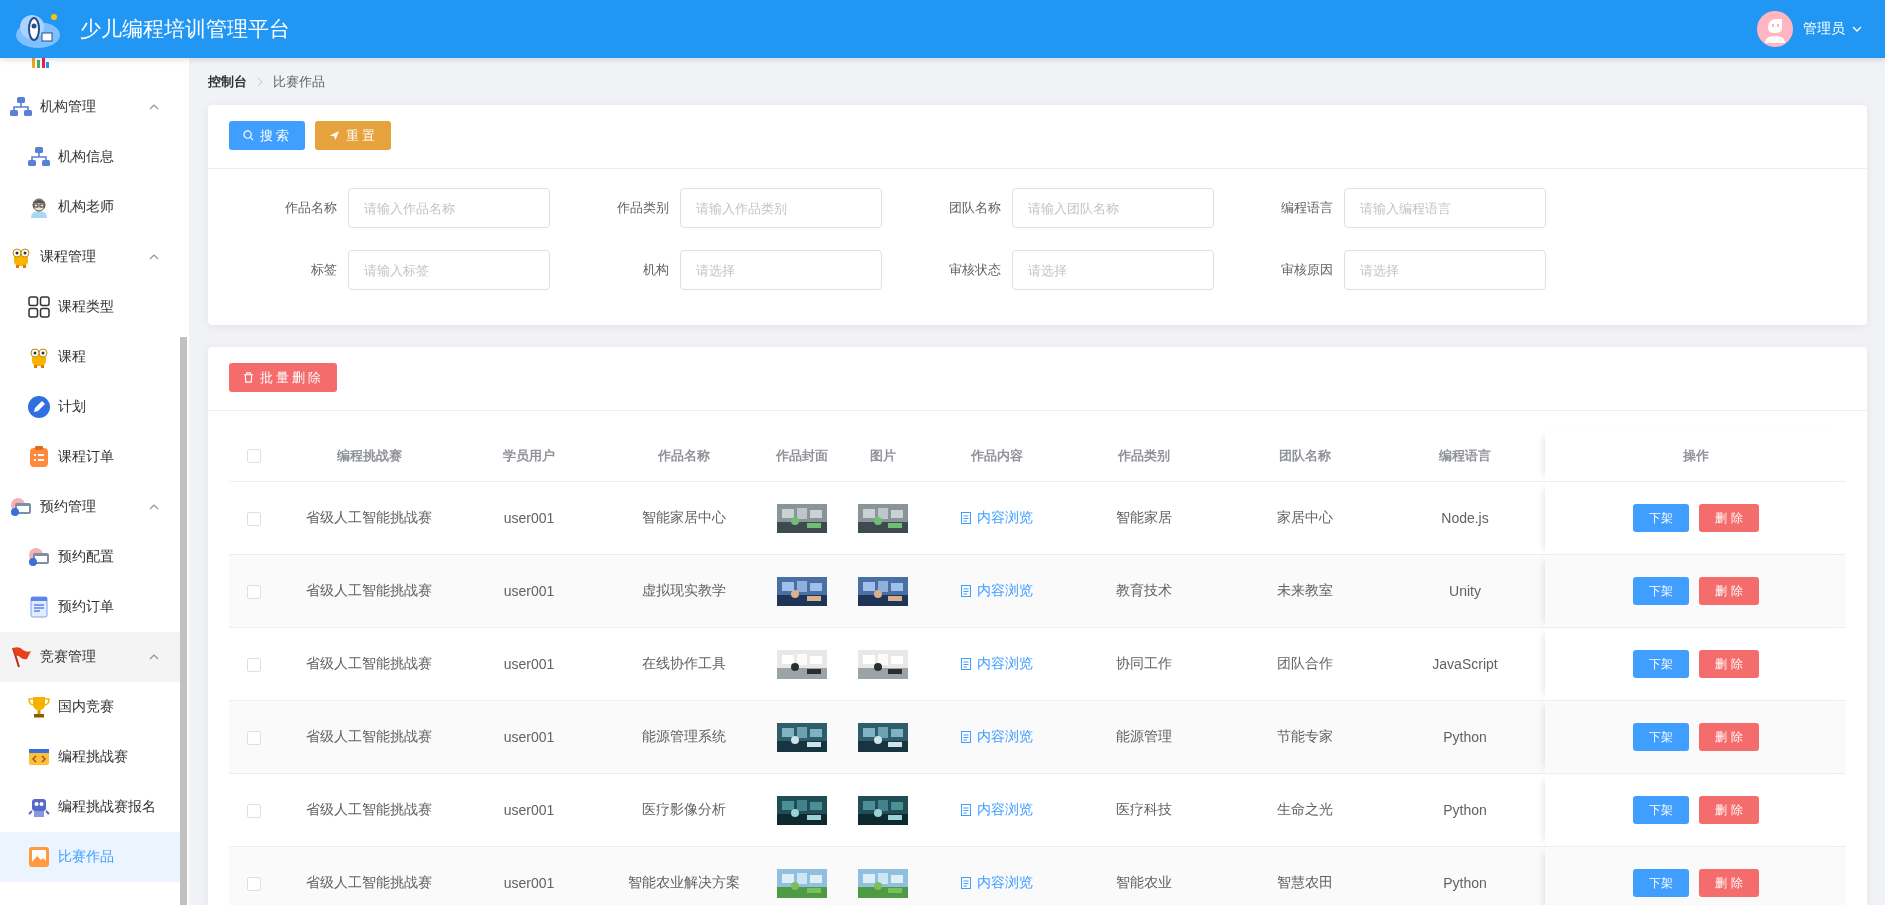  Describe the element at coordinates (1113, 208) in the screenshot. I see `filter-field: 请输入团队名称` at that location.